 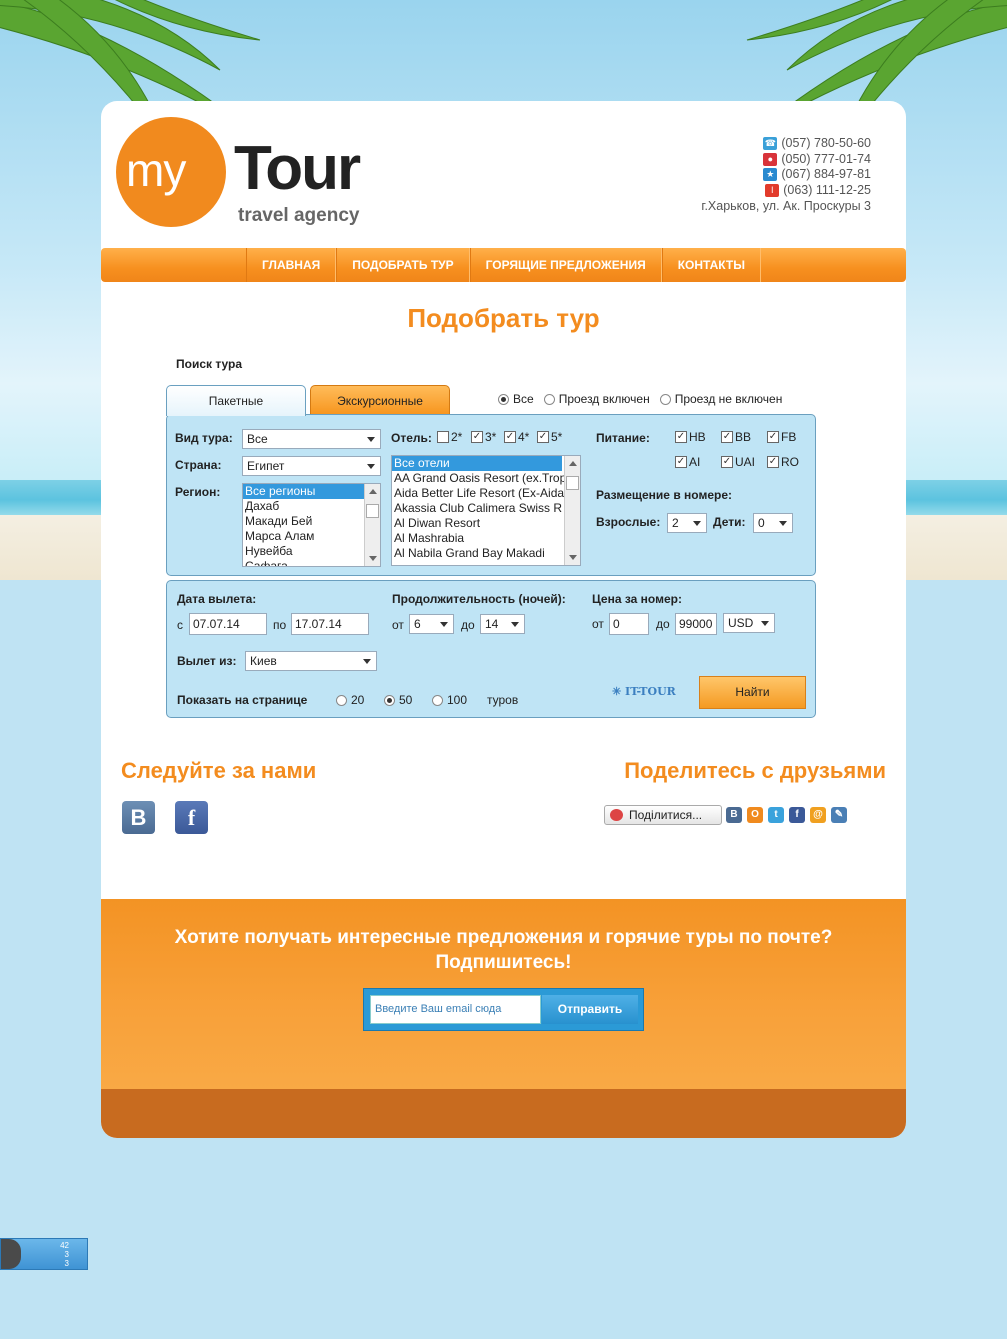 What do you see at coordinates (695, 462) in the screenshot?
I see `checkbox-label: AI` at bounding box center [695, 462].